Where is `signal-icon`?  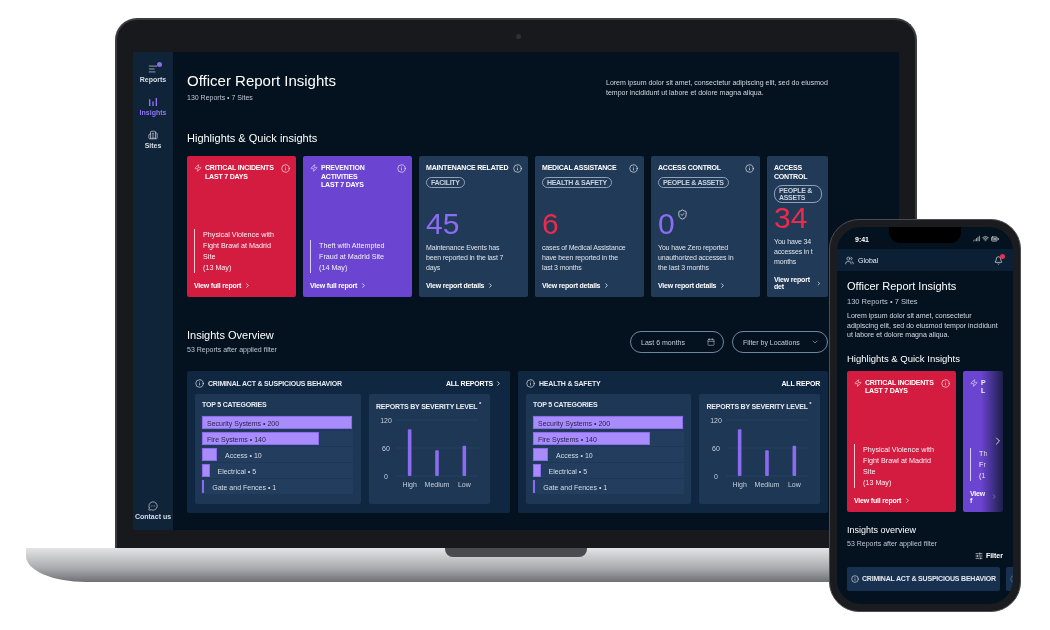 signal-icon is located at coordinates (976, 238).